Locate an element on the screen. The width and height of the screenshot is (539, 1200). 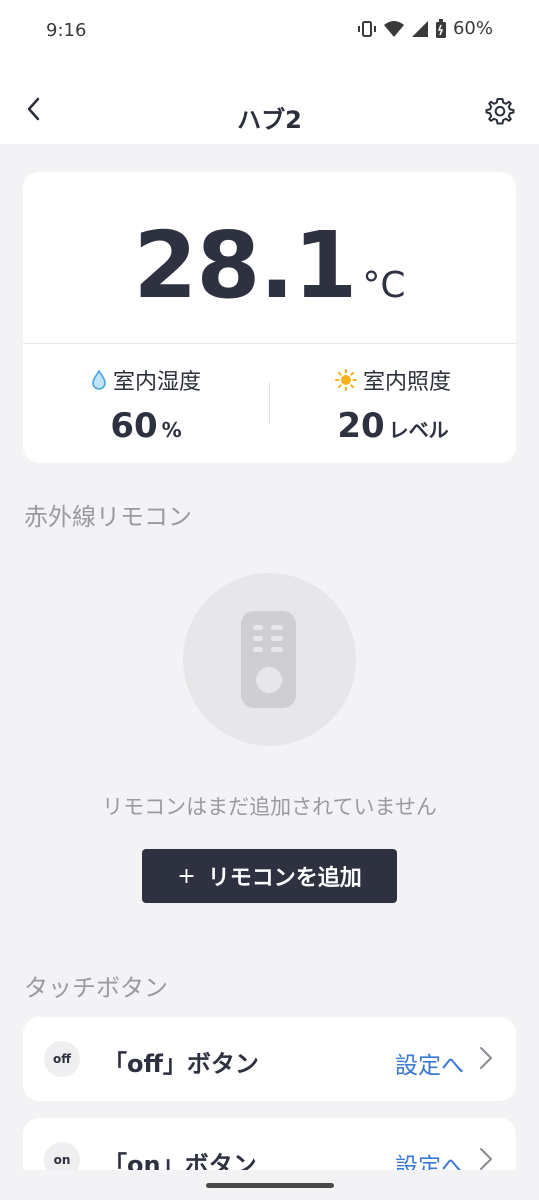
add-remote-button: + リモコンを追加 is located at coordinates (269, 876).